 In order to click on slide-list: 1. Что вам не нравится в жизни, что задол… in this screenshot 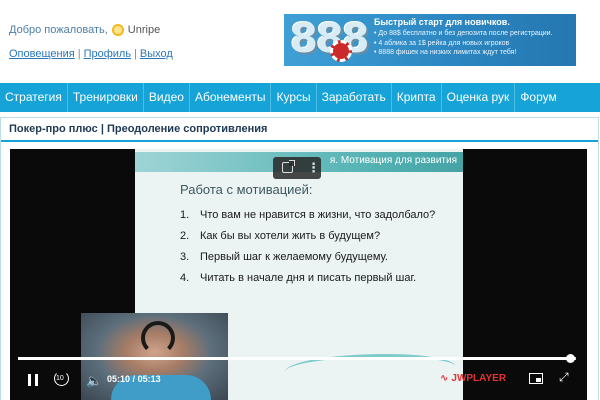, I will do `click(307, 247)`.